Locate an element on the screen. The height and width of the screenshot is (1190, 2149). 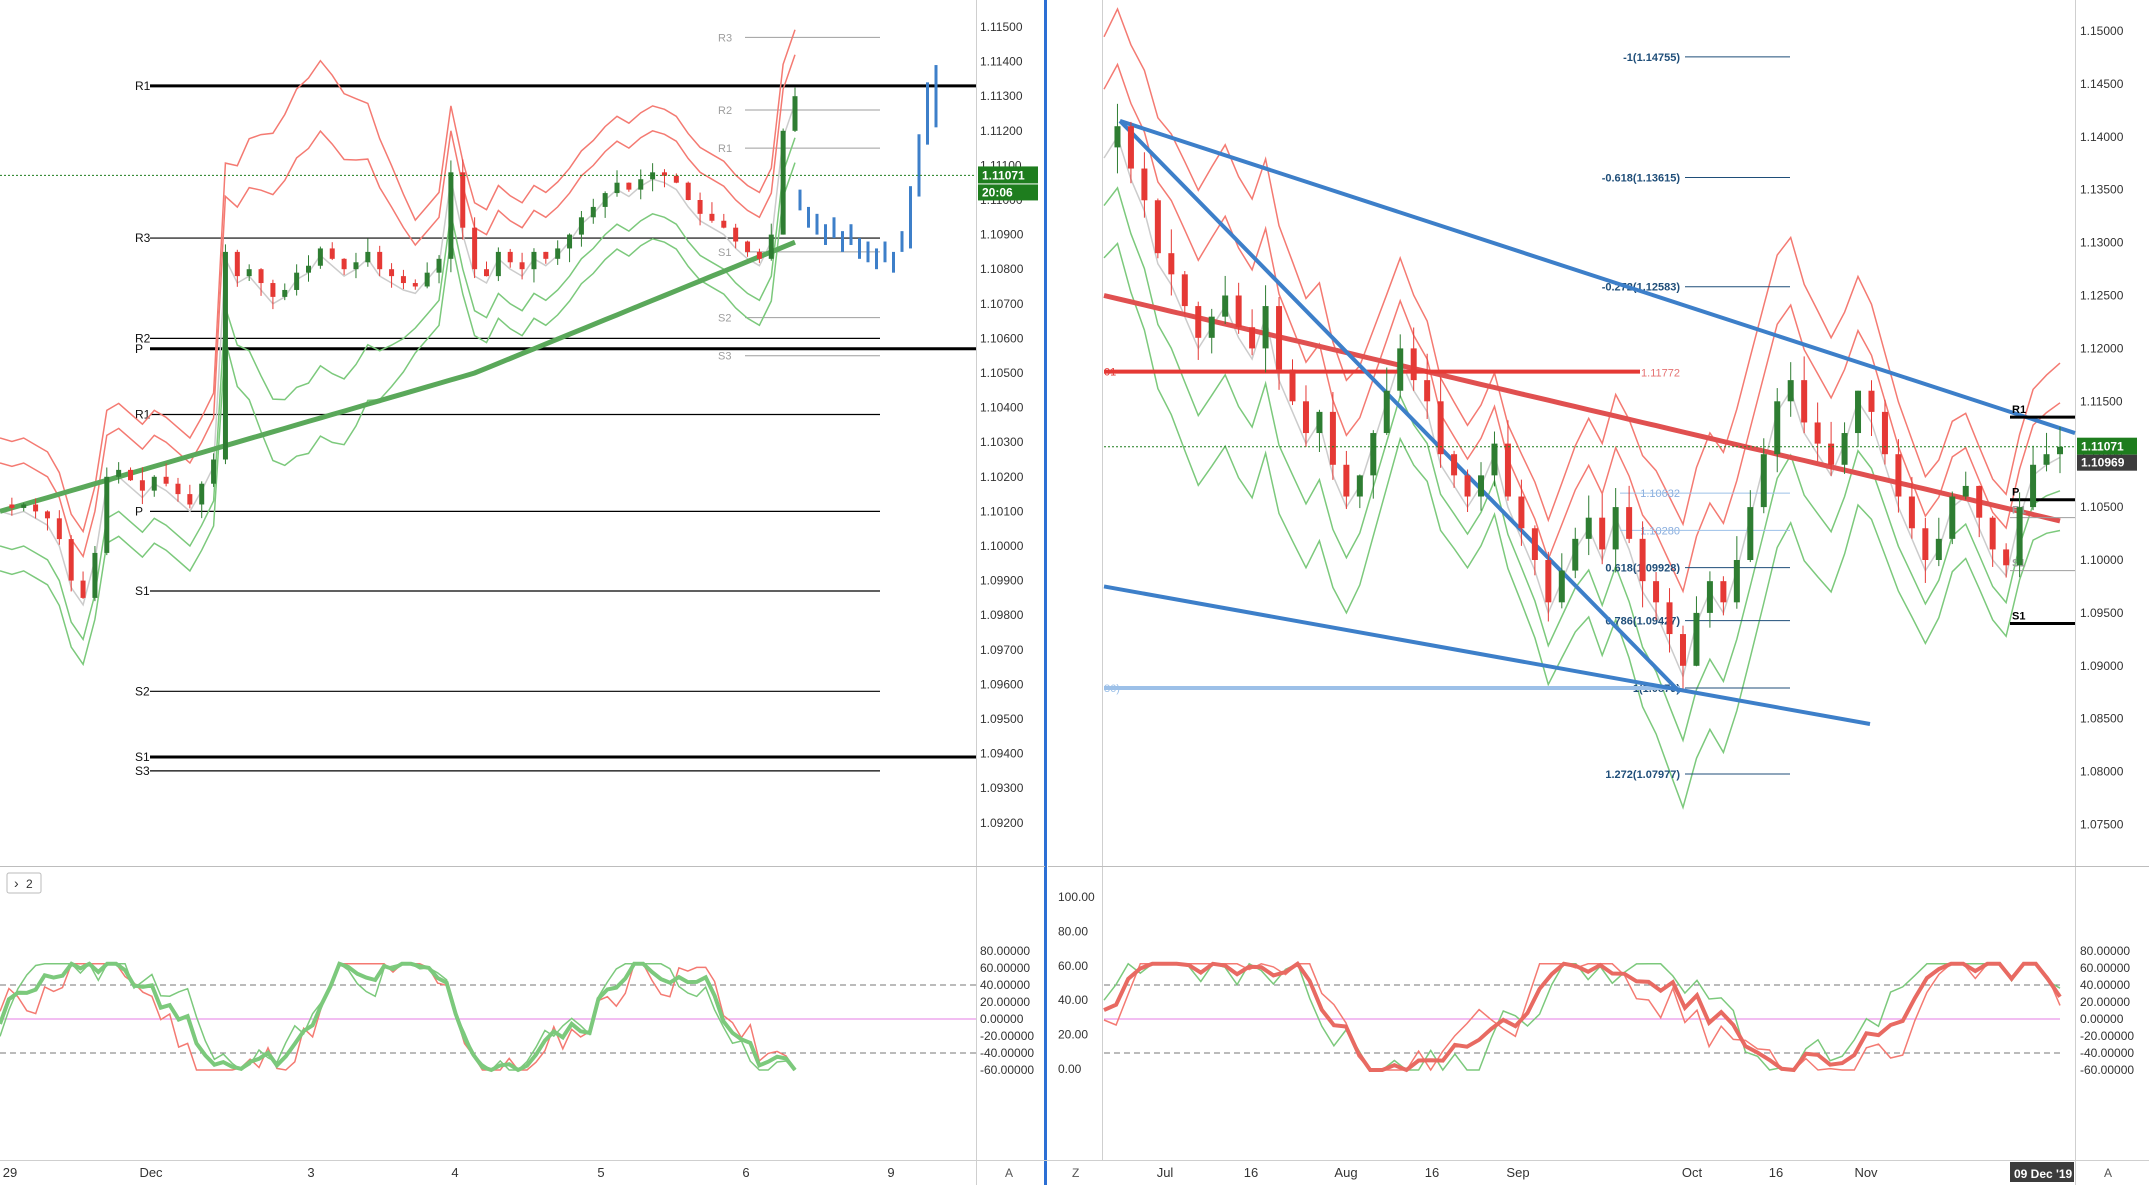
right-time-tick: 16 is located at coordinates (1776, 1172).